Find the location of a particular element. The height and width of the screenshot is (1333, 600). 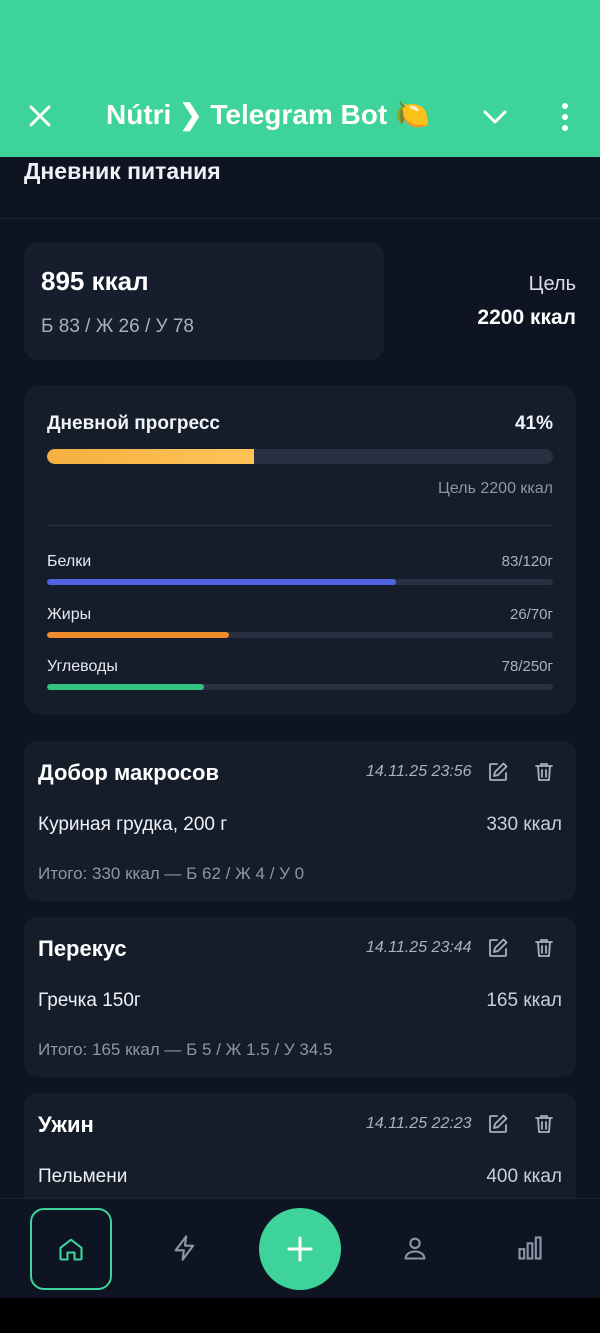

goal-value: 2200 ккал is located at coordinates (526, 317).